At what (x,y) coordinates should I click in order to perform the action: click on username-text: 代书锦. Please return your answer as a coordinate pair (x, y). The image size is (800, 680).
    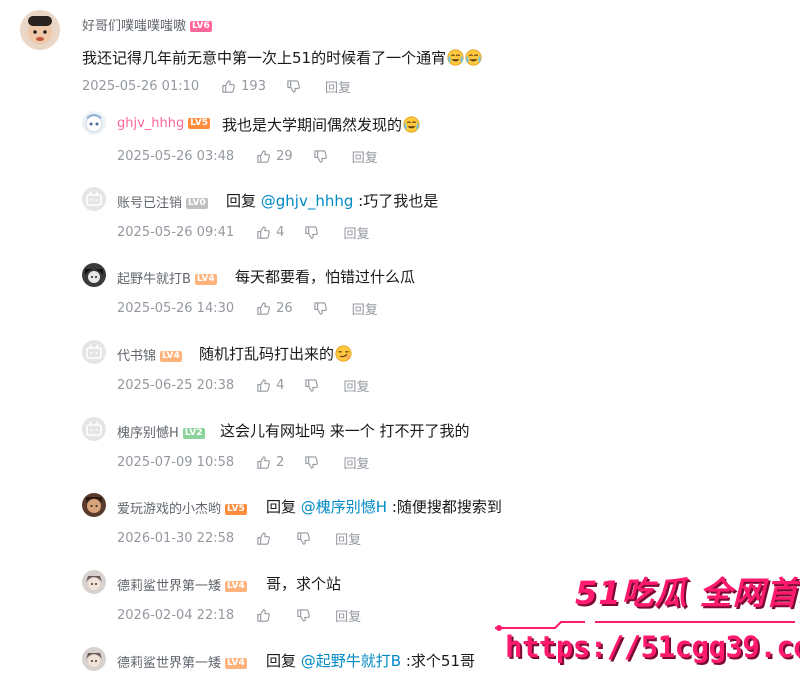
    Looking at the image, I should click on (136, 356).